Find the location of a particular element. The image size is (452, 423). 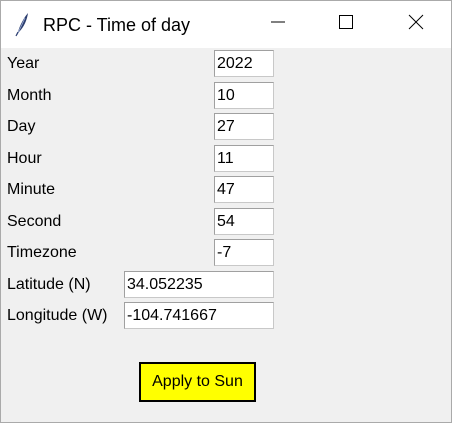

minimize-icon is located at coordinates (278, 24).